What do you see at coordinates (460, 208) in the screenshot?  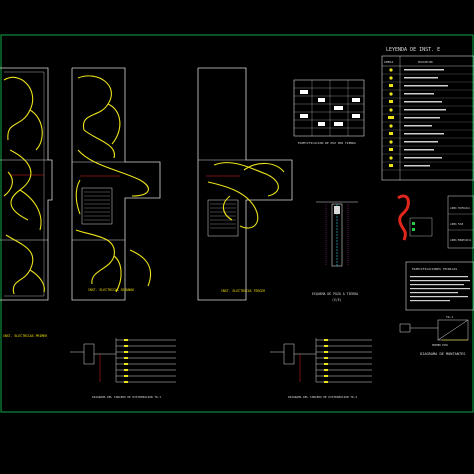 I see `line-label-1: LINEA TRIFASICA` at bounding box center [460, 208].